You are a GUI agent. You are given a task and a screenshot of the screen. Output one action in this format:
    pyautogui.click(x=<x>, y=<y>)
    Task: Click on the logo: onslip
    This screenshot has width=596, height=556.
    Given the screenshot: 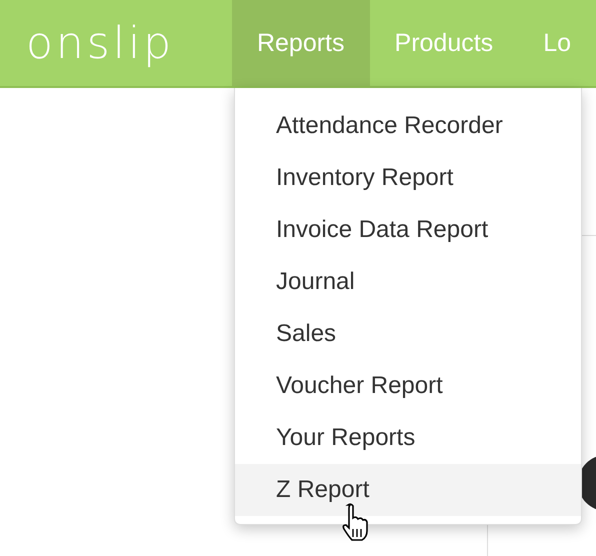 What is the action you would take?
    pyautogui.click(x=100, y=43)
    